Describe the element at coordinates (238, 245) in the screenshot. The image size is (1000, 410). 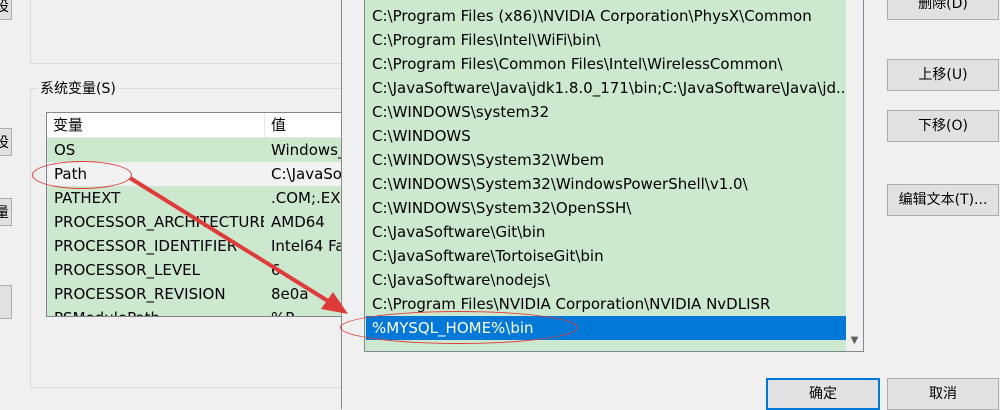
I see `annotation-arrow` at that location.